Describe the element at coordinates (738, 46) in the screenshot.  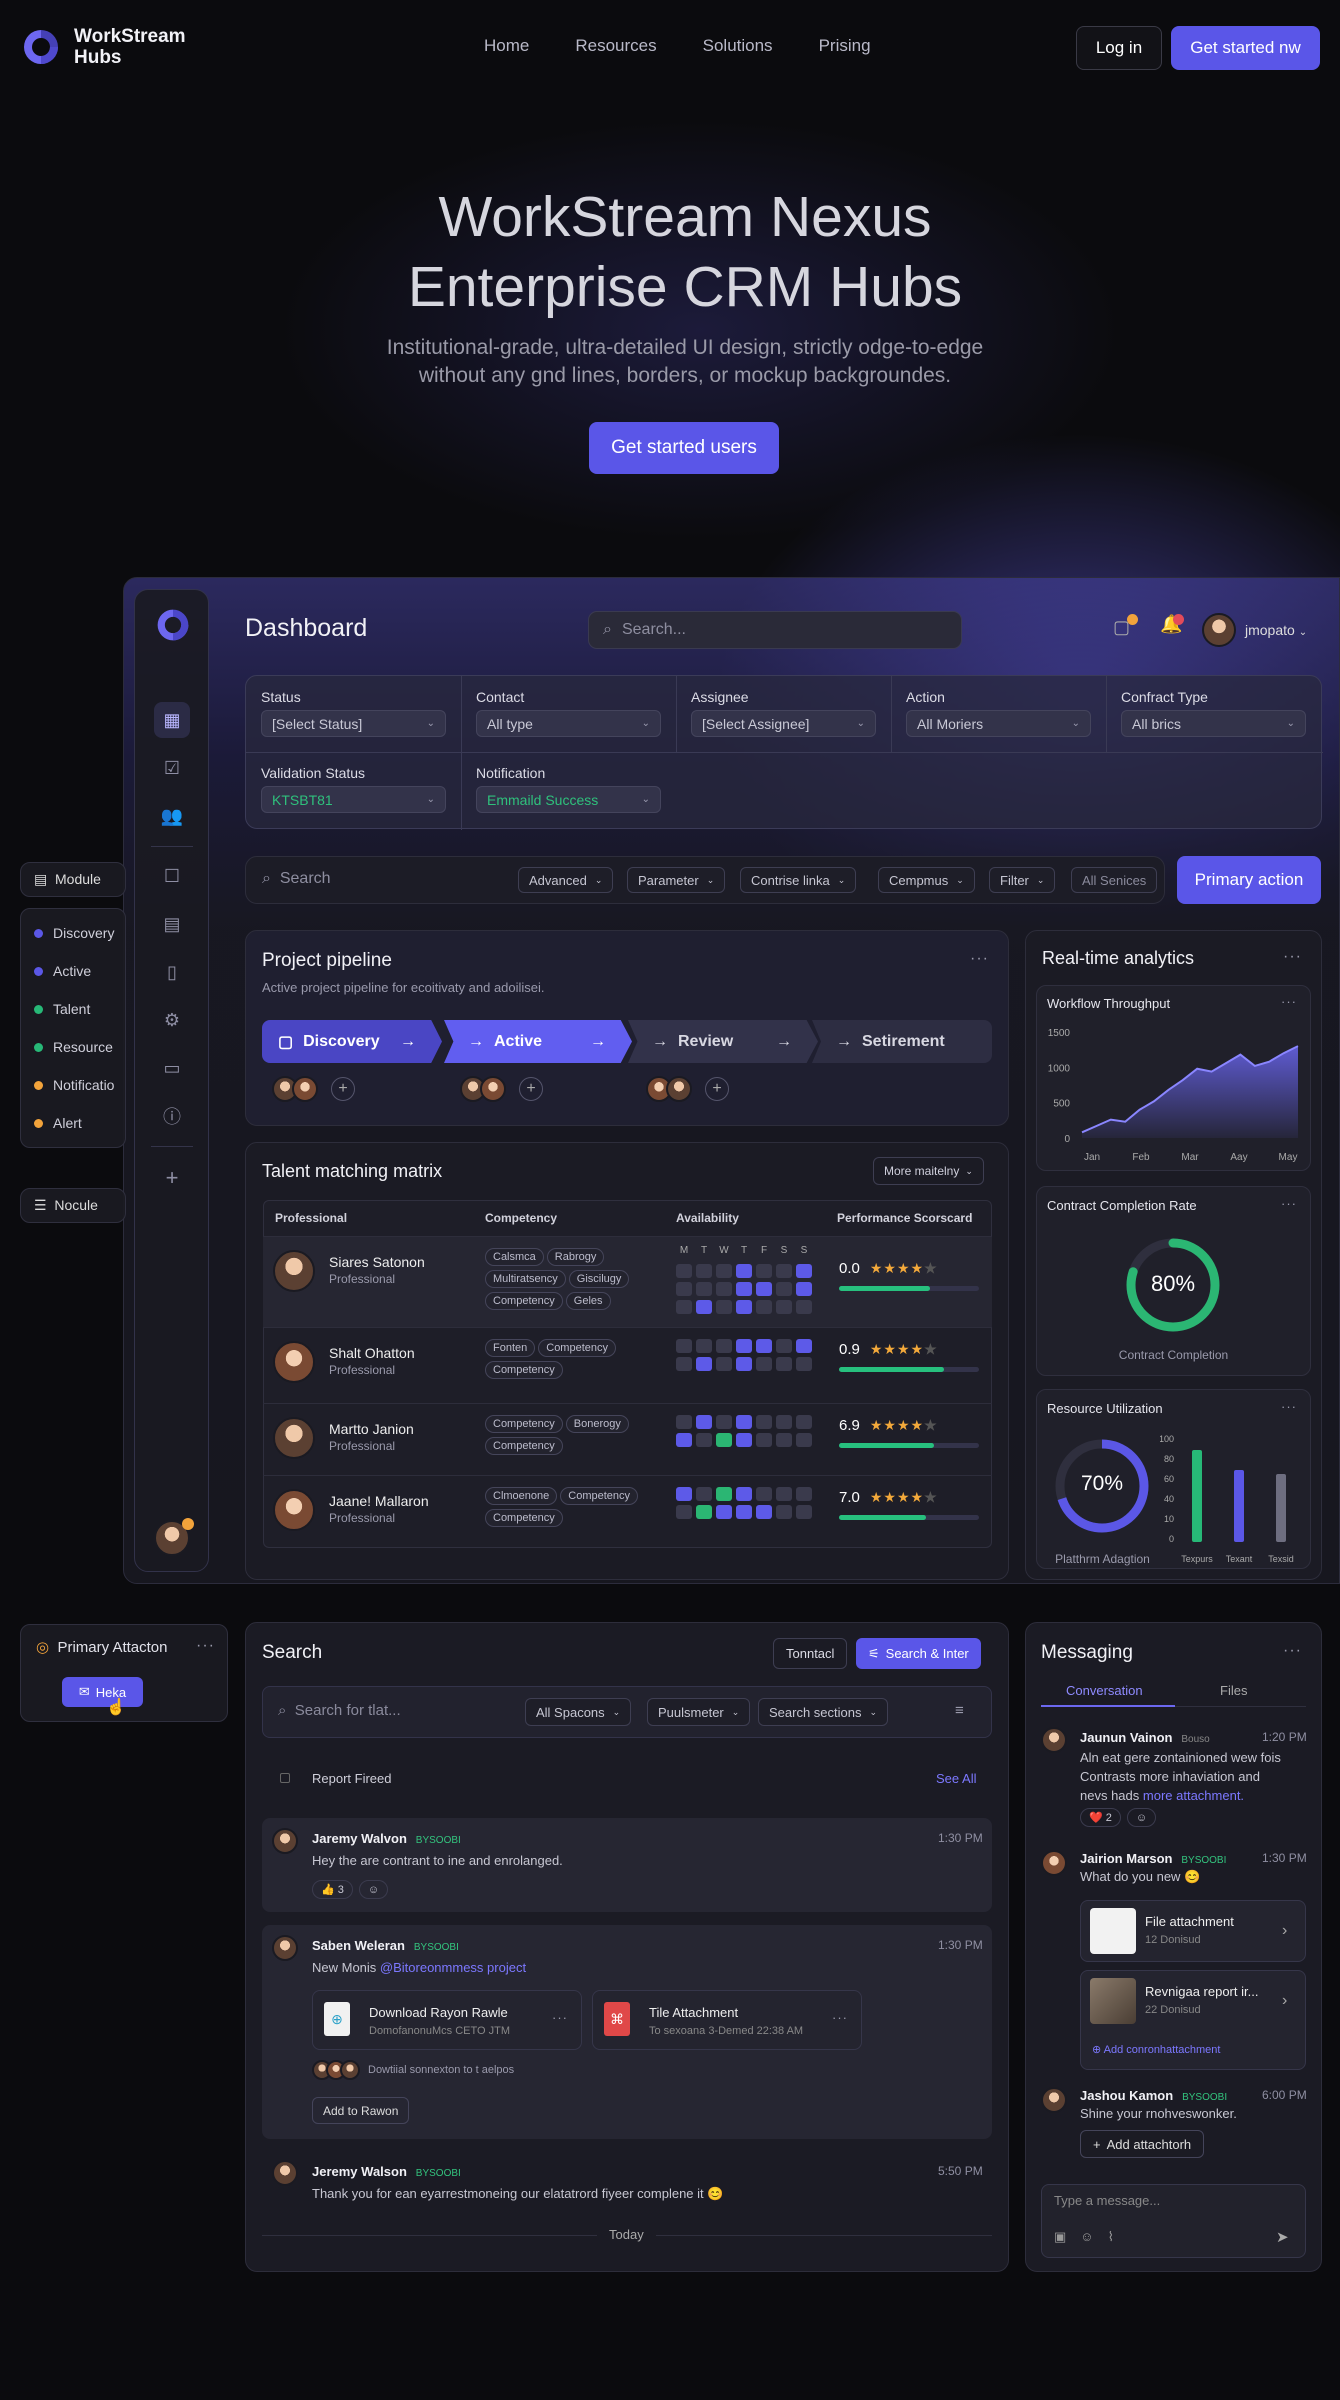
I see `nav-solutions: Solutions` at that location.